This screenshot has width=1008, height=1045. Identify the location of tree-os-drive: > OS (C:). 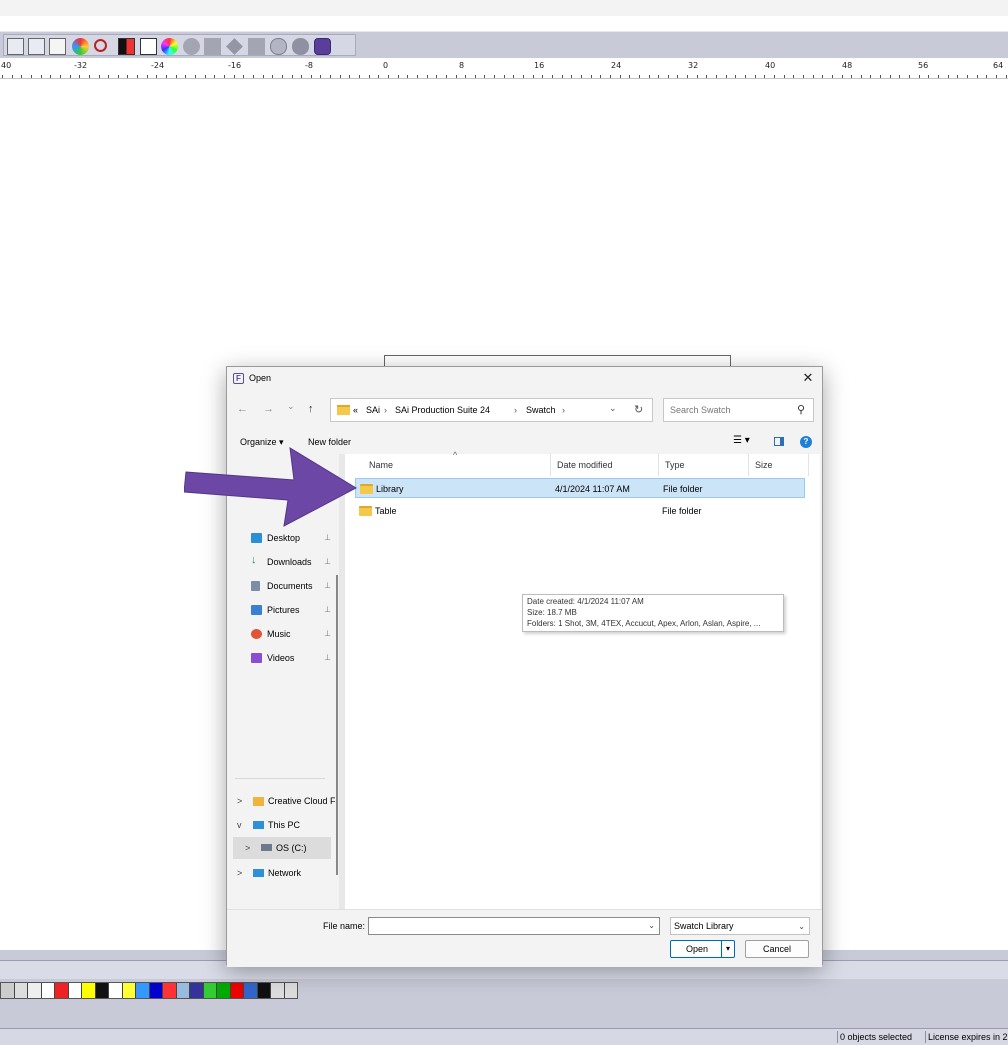
(282, 848).